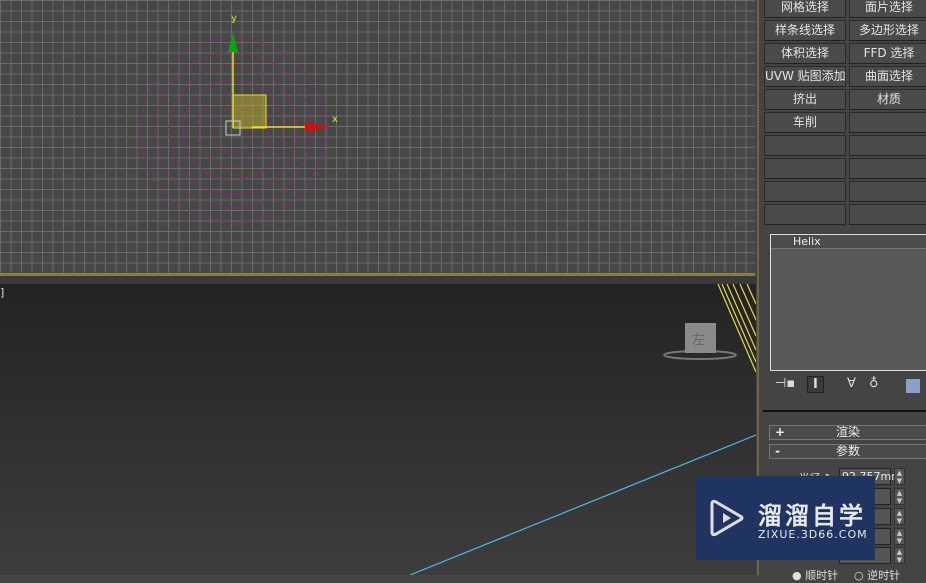  I want to click on cw-label: 顺时针, so click(822, 575).